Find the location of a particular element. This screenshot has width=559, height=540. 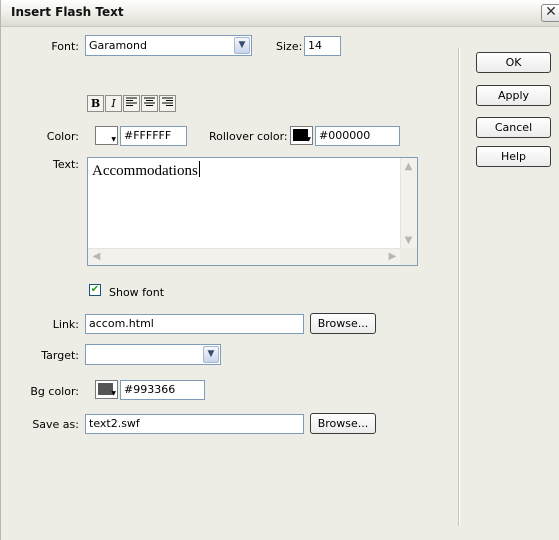

text-value: Accommodations is located at coordinates (145, 171).